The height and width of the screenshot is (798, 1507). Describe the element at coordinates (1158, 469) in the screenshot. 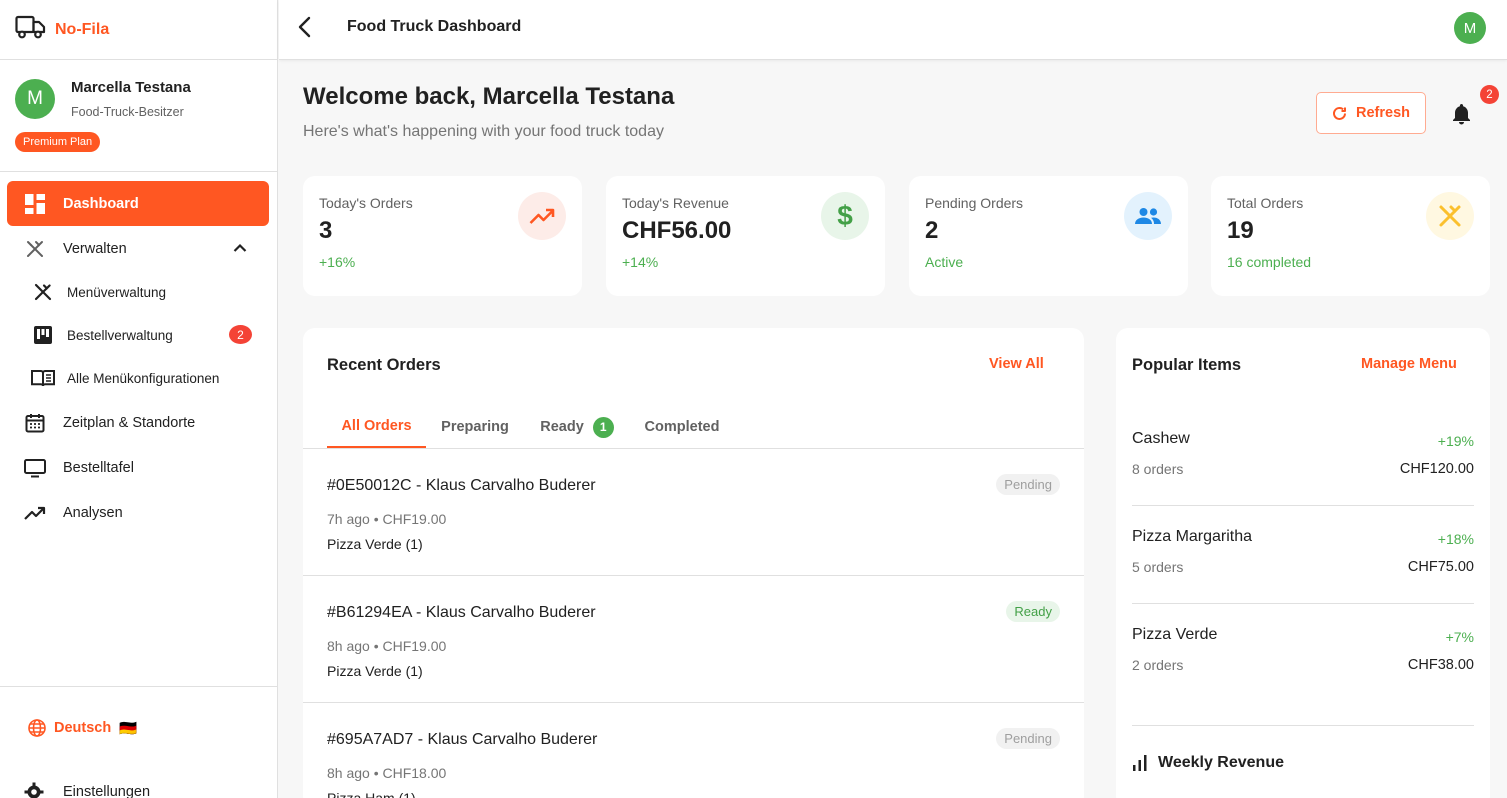

I see `item-orders: 8 orders` at that location.